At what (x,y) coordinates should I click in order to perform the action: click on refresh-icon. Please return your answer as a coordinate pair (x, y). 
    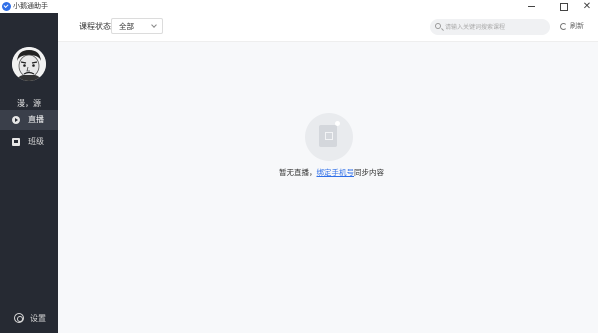
    Looking at the image, I should click on (563, 26).